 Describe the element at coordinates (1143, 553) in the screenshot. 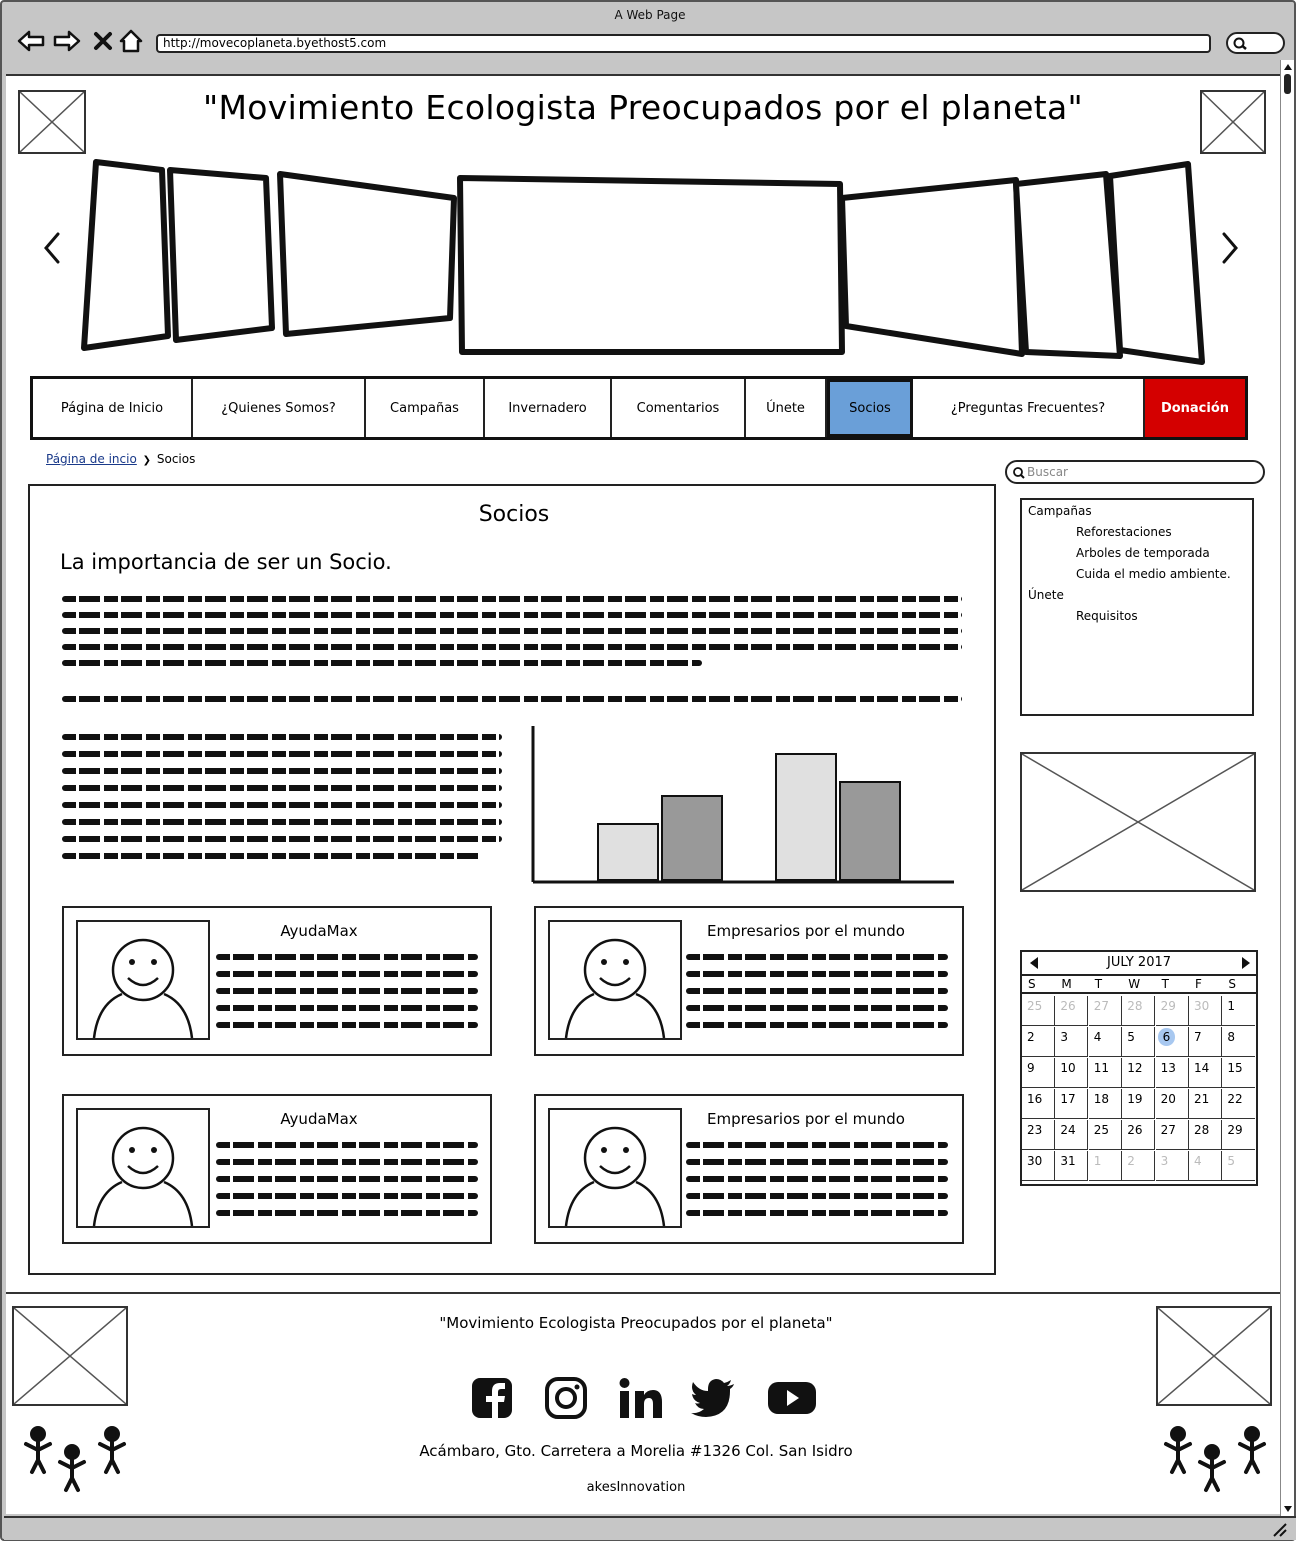

I see `menu-item-arboles: Arboles de temporada` at that location.